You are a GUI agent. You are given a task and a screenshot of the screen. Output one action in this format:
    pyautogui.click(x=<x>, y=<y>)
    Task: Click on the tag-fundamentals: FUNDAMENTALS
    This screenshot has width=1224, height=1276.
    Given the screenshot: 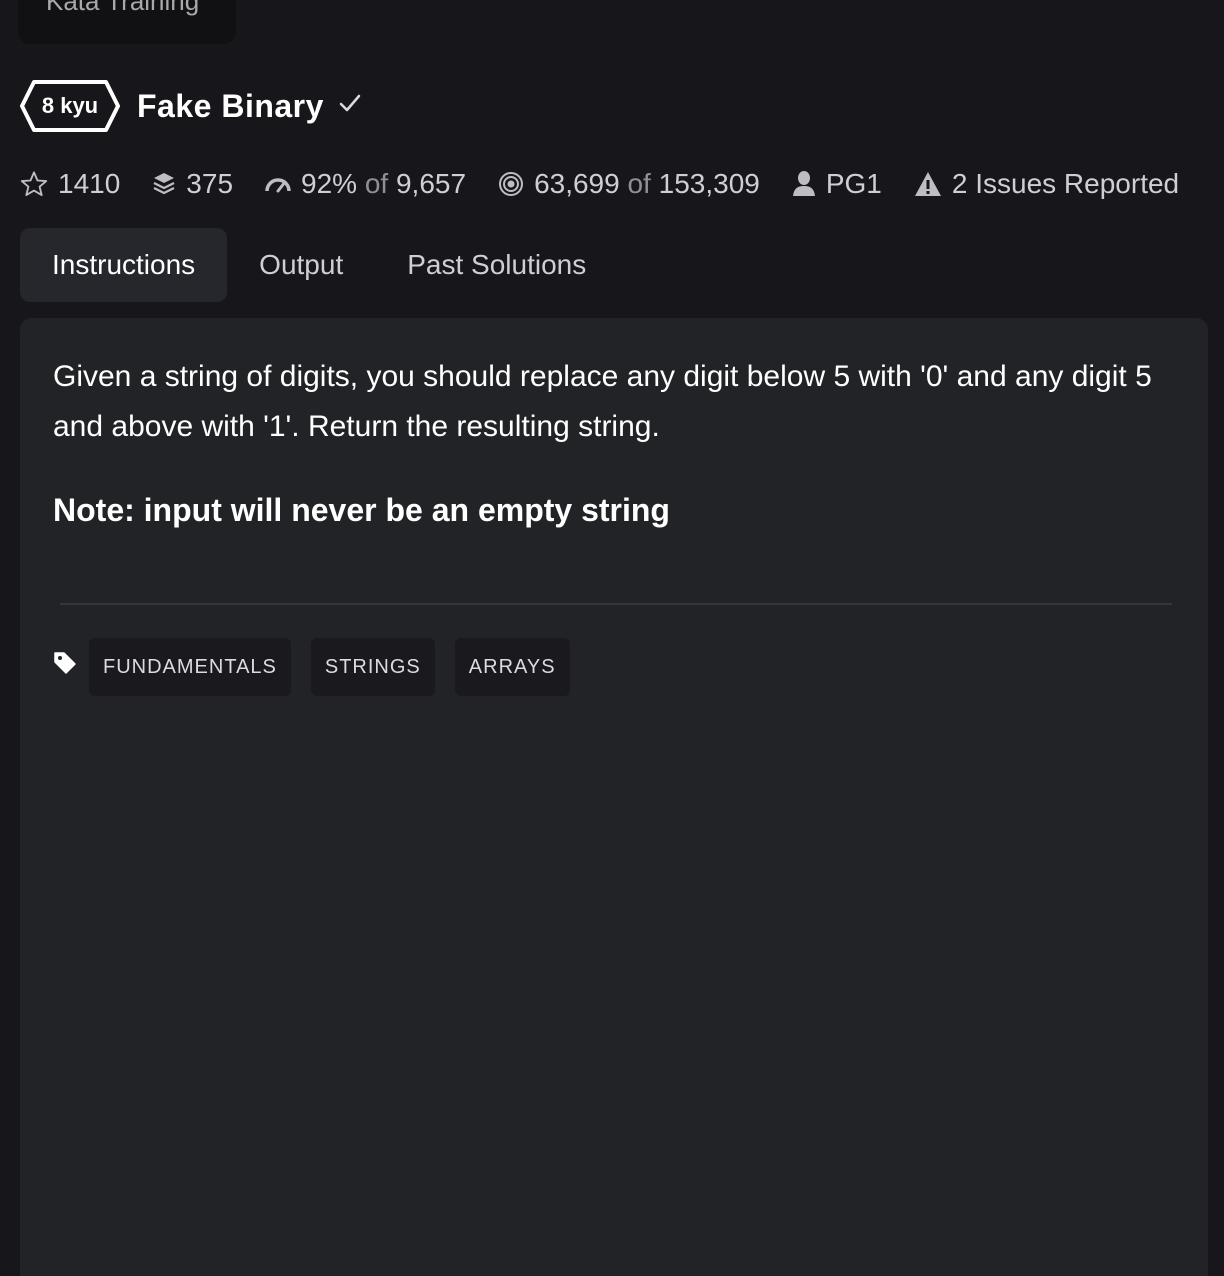 What is the action you would take?
    pyautogui.click(x=190, y=667)
    